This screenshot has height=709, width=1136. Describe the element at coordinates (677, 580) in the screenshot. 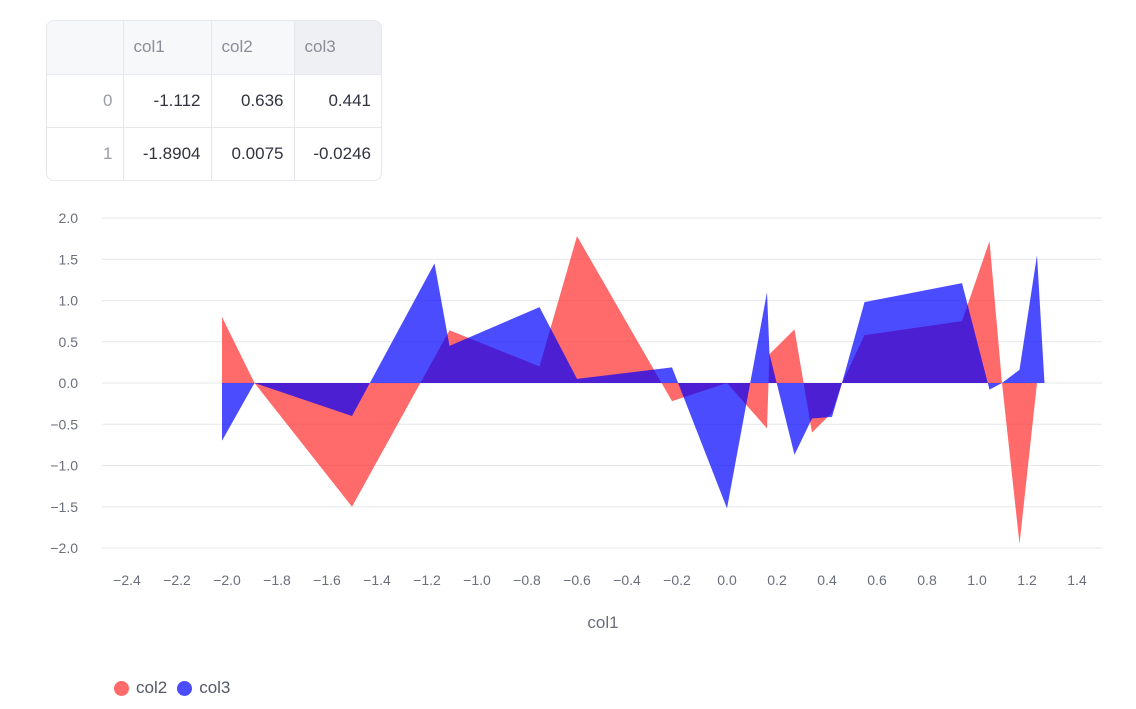

I see `x-tick-label: −0.2` at that location.